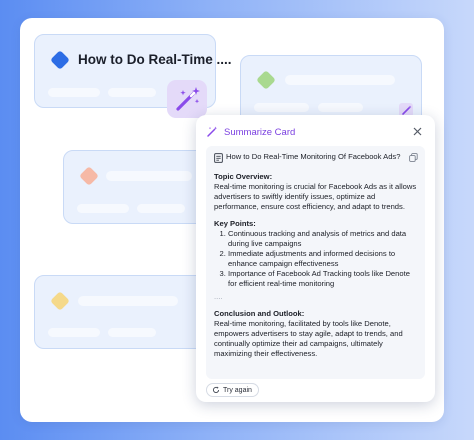  Describe the element at coordinates (413, 157) in the screenshot. I see `copy-icon` at that location.